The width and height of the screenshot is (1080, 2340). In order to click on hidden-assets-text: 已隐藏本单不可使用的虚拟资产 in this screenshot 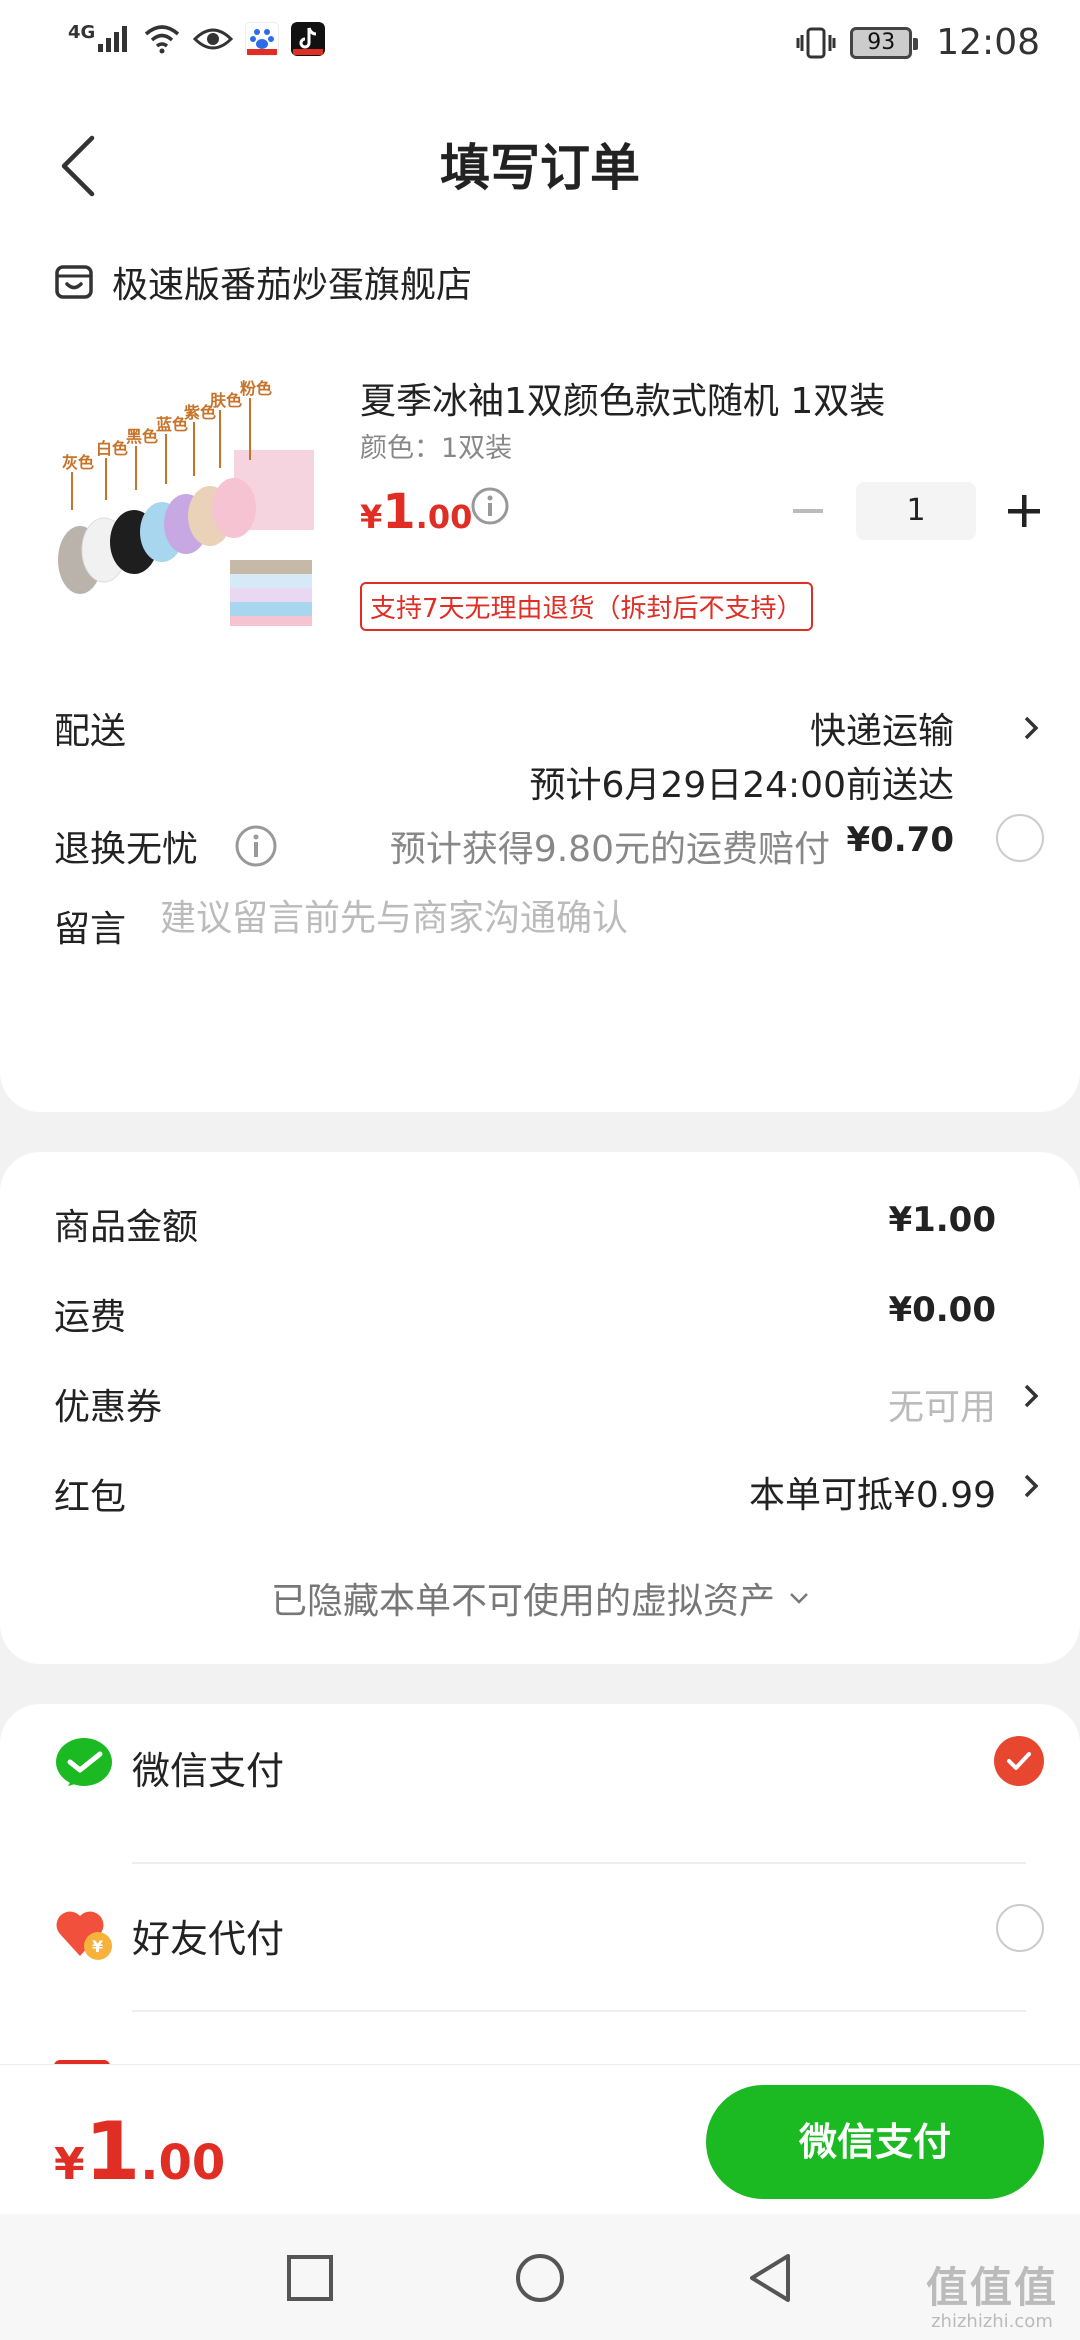, I will do `click(522, 1601)`.